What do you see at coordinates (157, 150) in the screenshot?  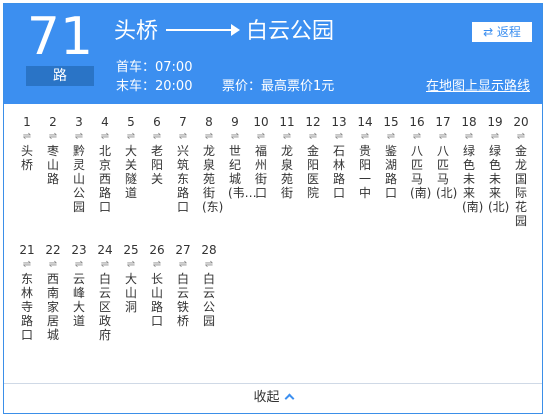 I see `stop-item: 6 ⇌ 老阳关` at bounding box center [157, 150].